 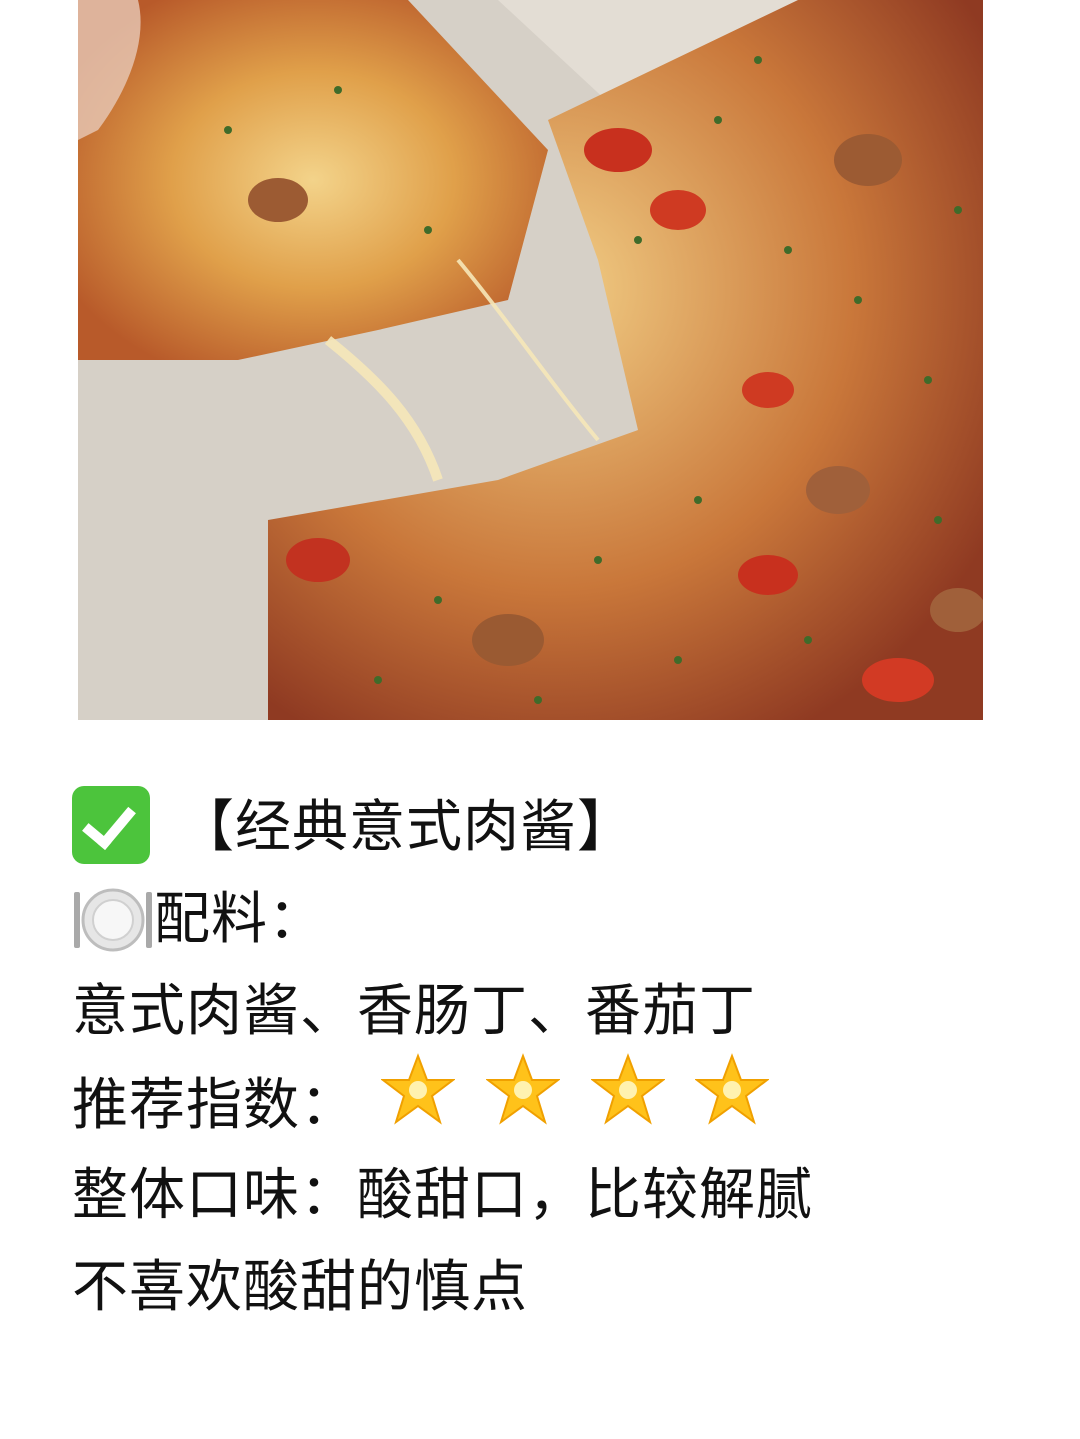 What do you see at coordinates (442, 1195) in the screenshot?
I see `taste-text: 整体口味：酸甜口，比较解腻` at bounding box center [442, 1195].